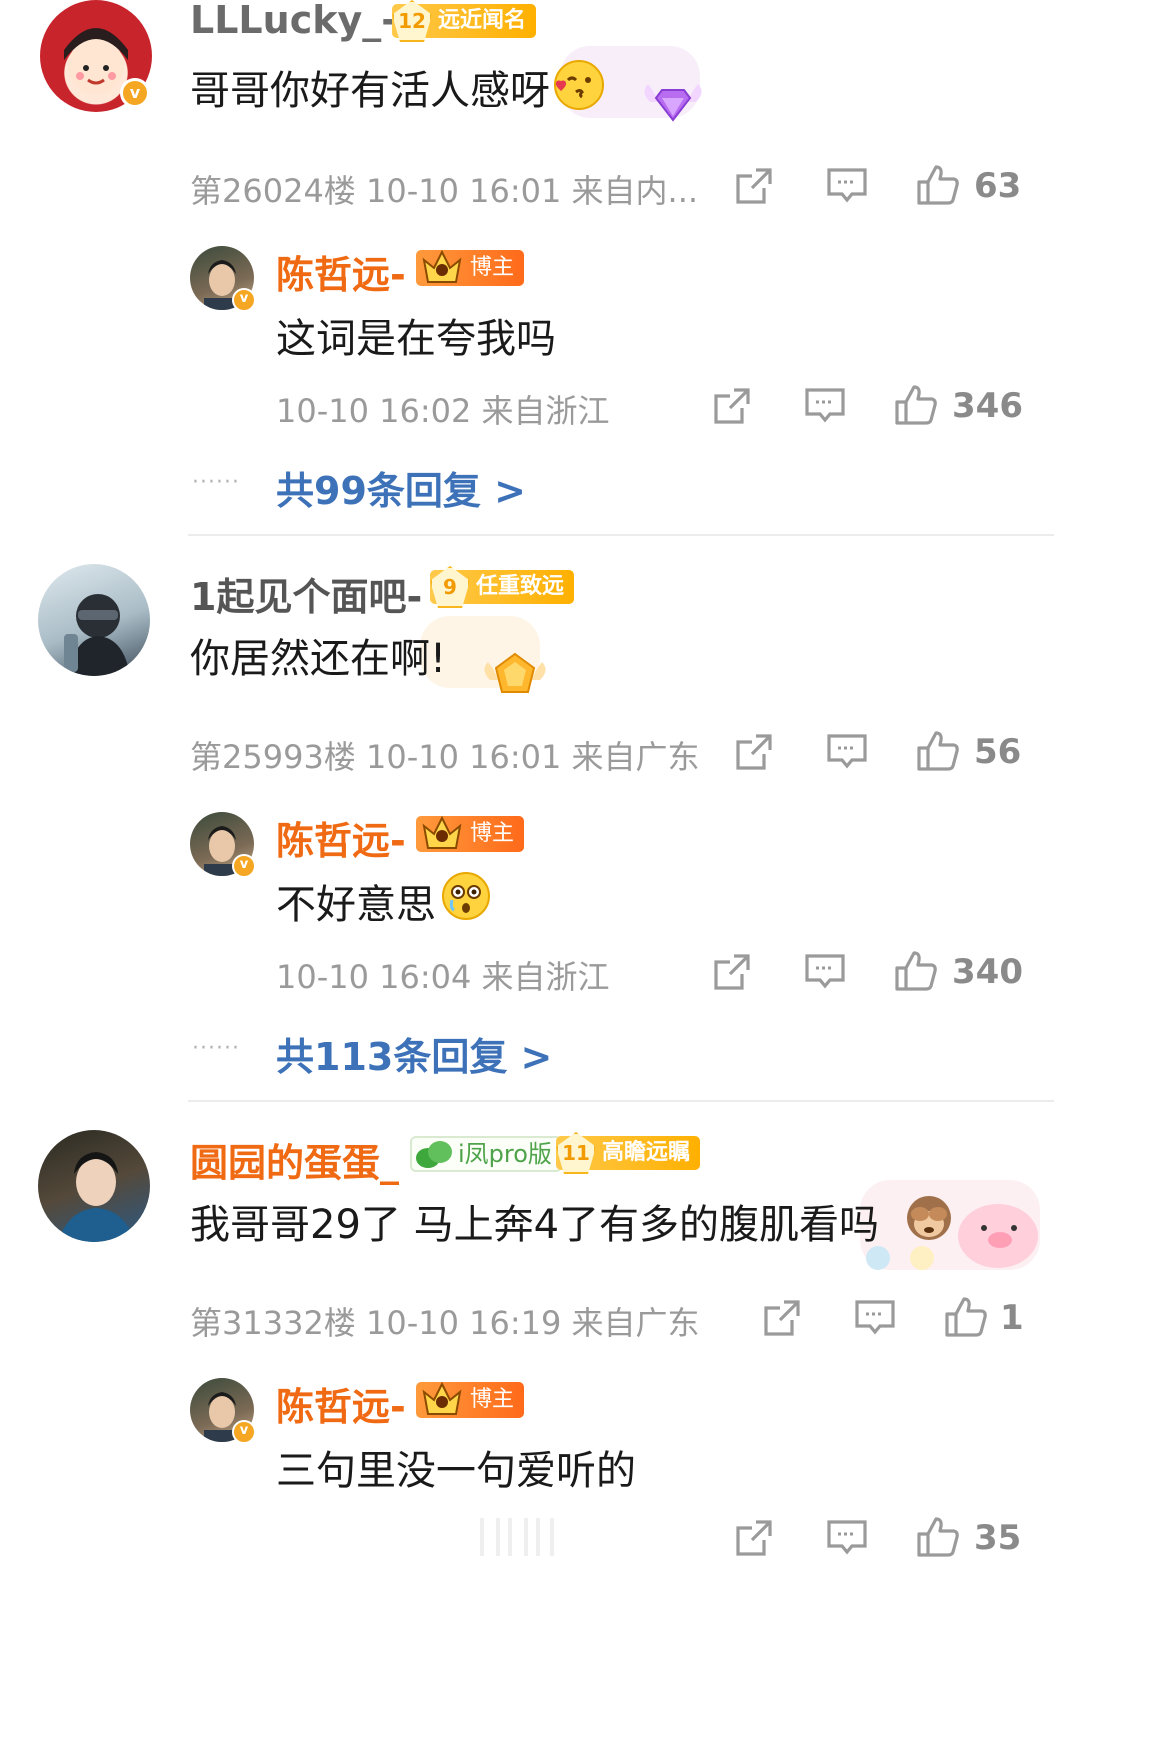  I want to click on badge-label: 高瞻远瞩, so click(646, 1152).